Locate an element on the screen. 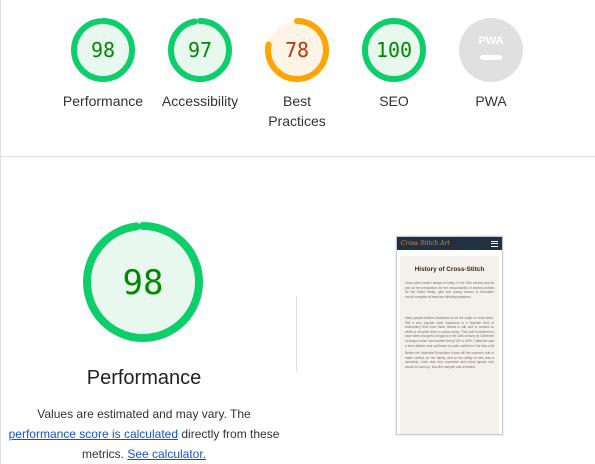 The height and width of the screenshot is (464, 595). desc-mid: directly from these is located at coordinates (230, 434).